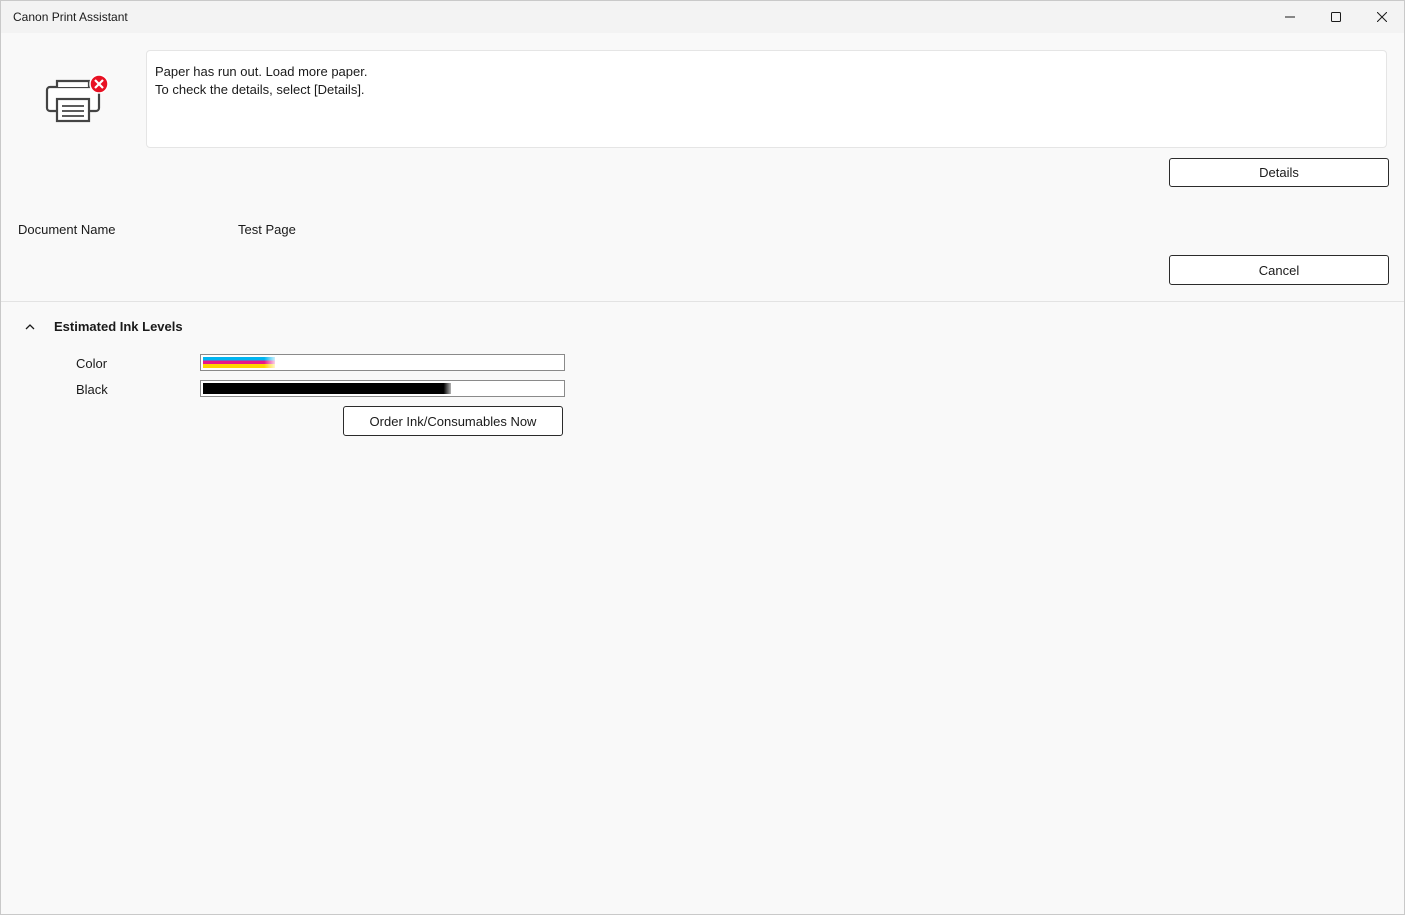 This screenshot has height=915, width=1405. Describe the element at coordinates (261, 71) in the screenshot. I see `status-message-line-1: Paper has run out. Load more paper.` at that location.